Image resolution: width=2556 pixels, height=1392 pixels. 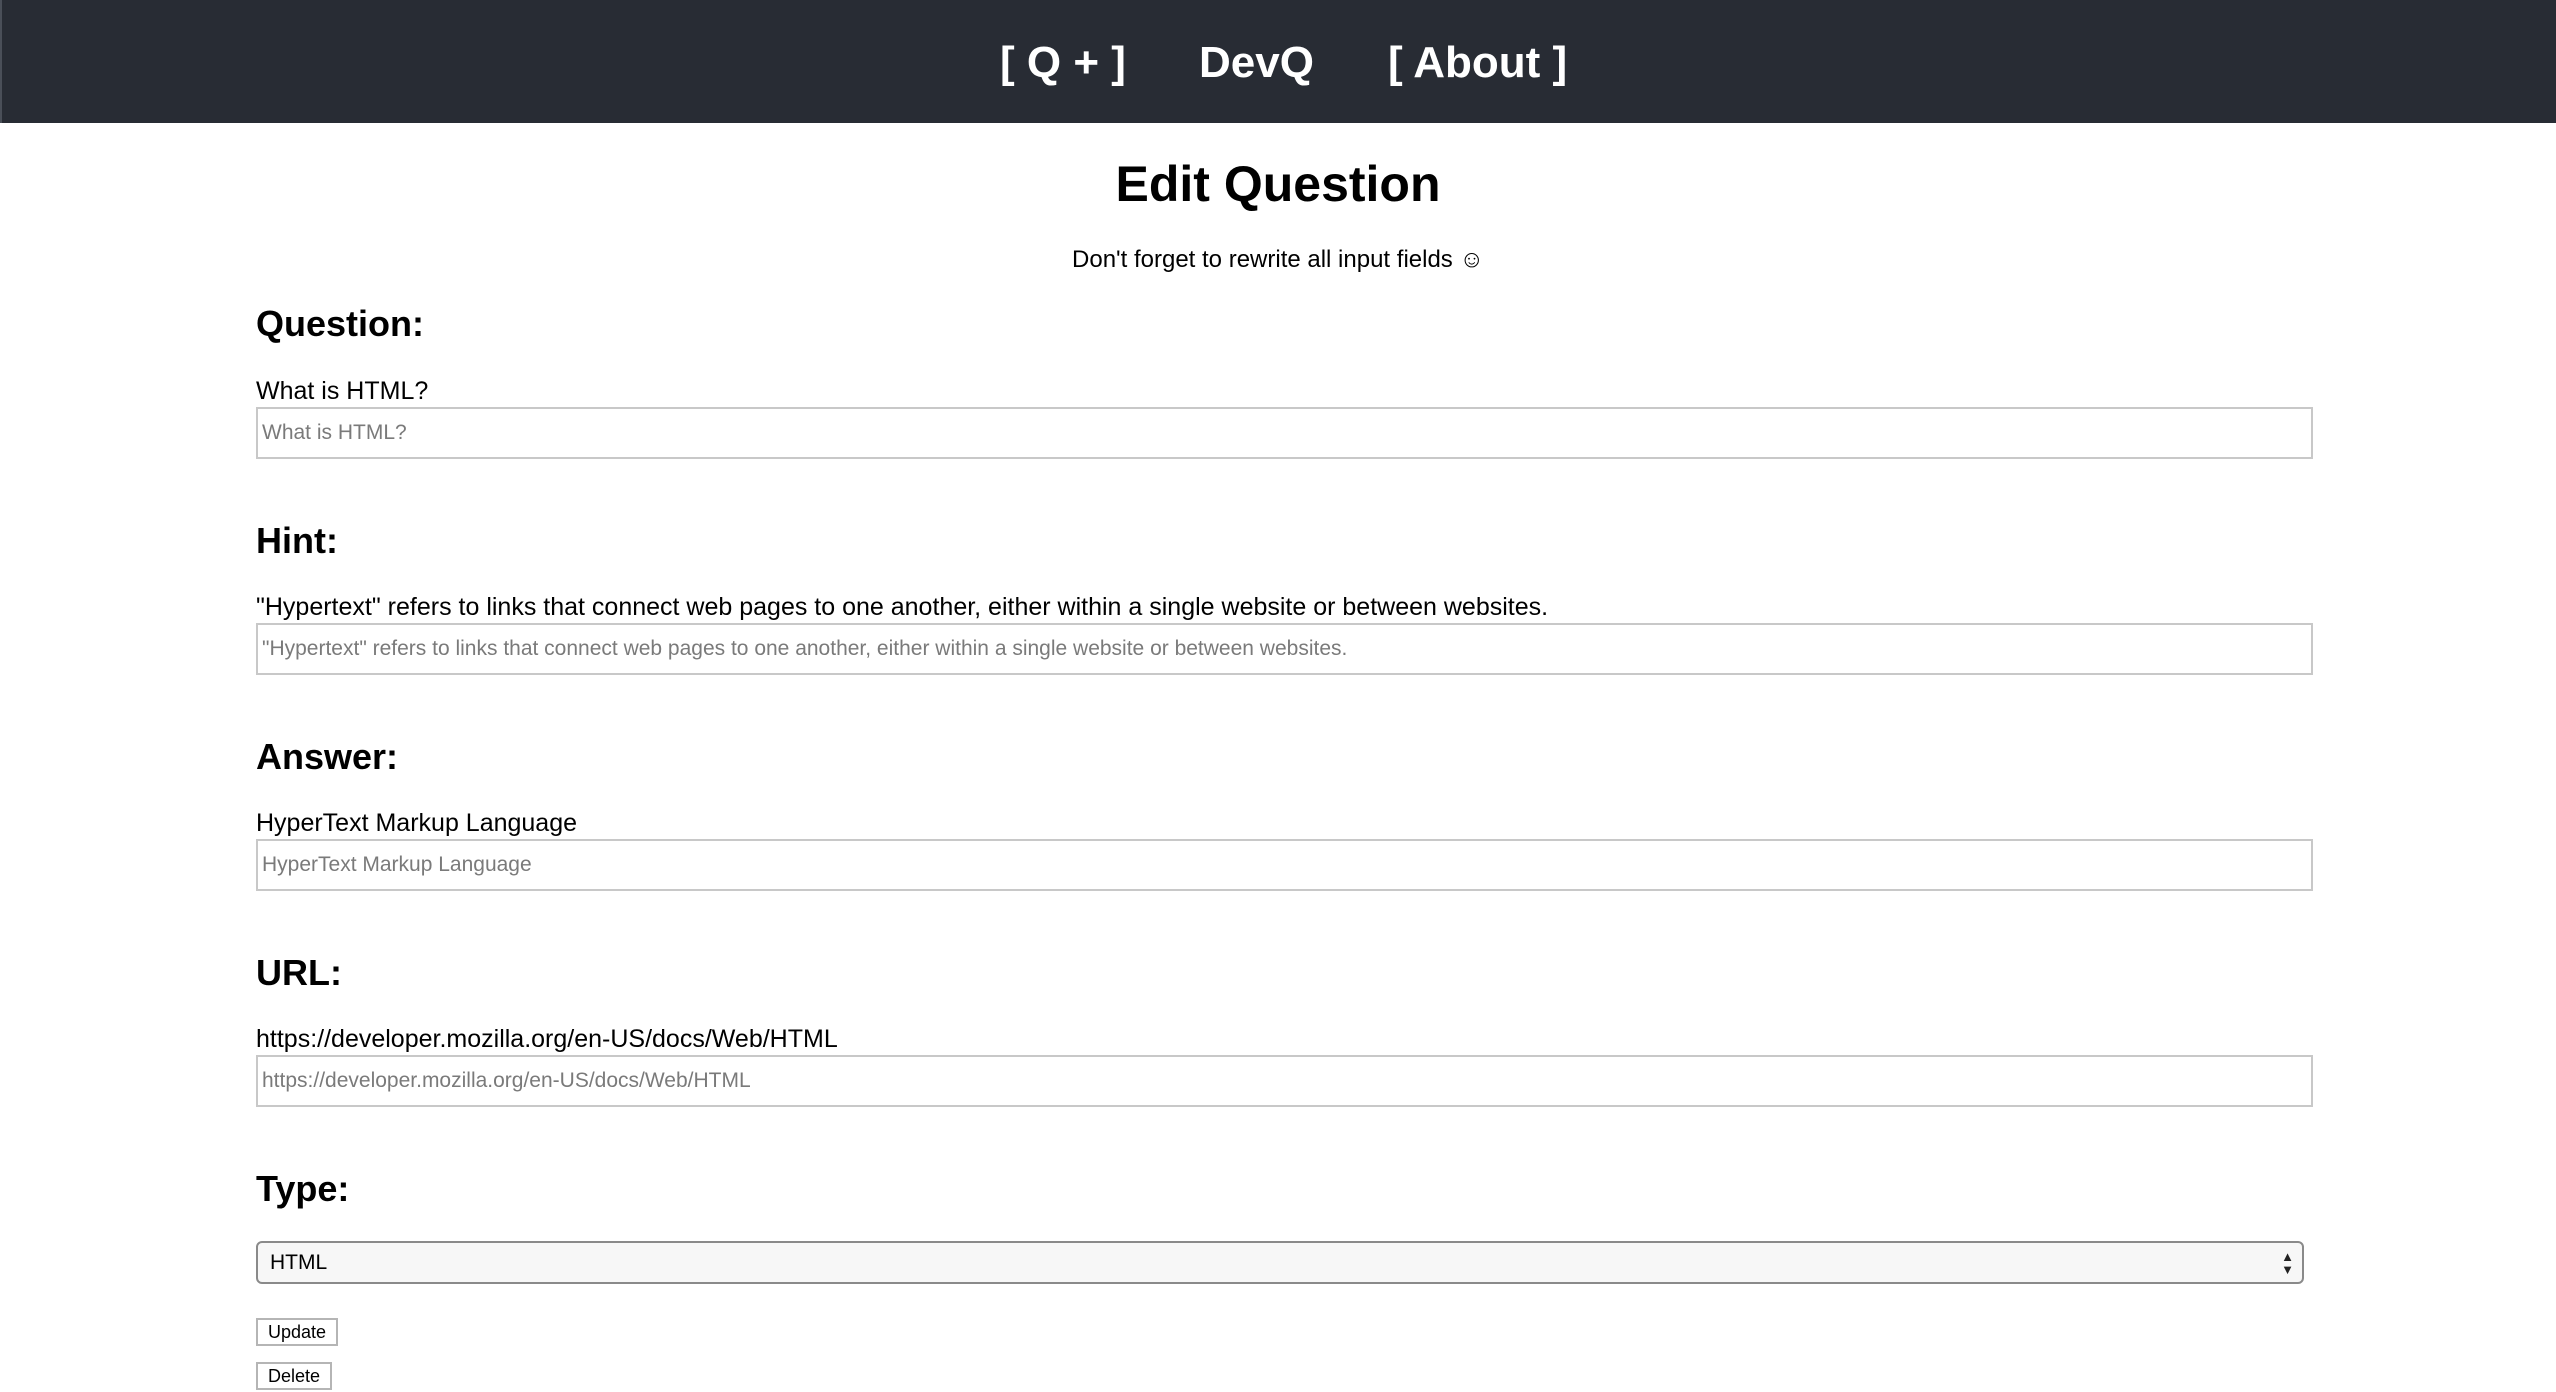 I want to click on update-button: Update, so click(x=297, y=1332).